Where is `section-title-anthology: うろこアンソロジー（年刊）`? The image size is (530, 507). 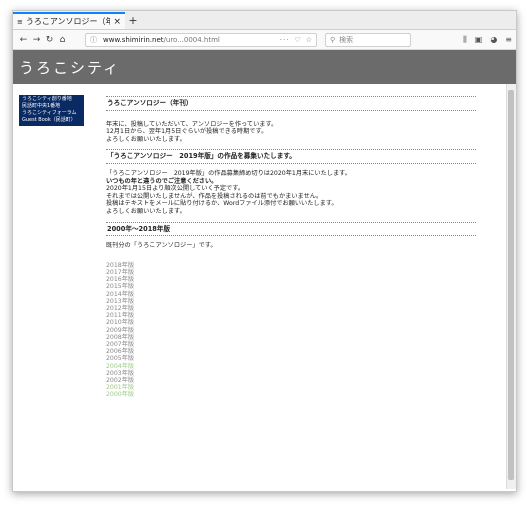
section-title-anthology: うろこアンソロジー（年刊） is located at coordinates (150, 103).